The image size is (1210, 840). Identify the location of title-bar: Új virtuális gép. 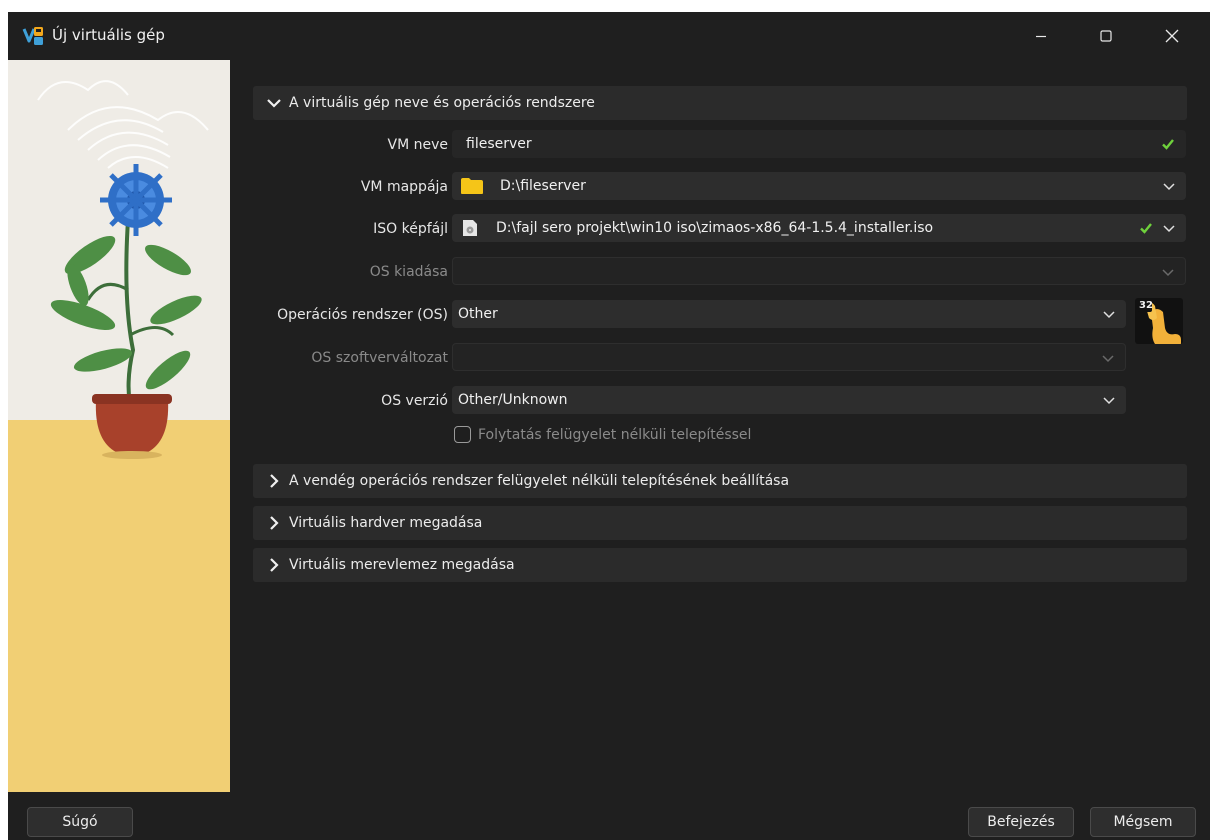
(609, 36).